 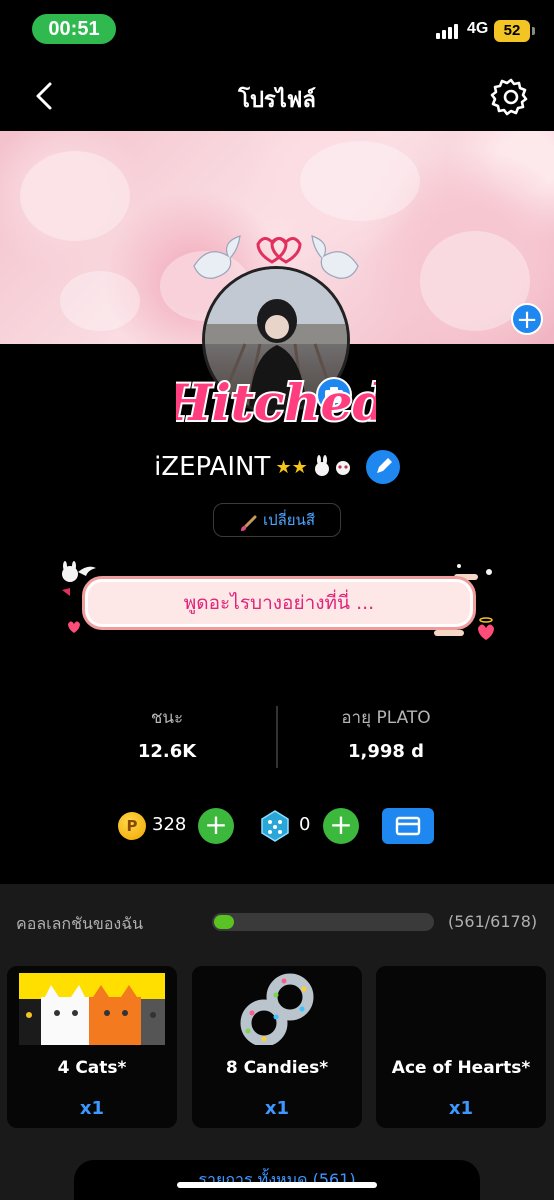 I want to click on gem-icon, so click(x=275, y=826).